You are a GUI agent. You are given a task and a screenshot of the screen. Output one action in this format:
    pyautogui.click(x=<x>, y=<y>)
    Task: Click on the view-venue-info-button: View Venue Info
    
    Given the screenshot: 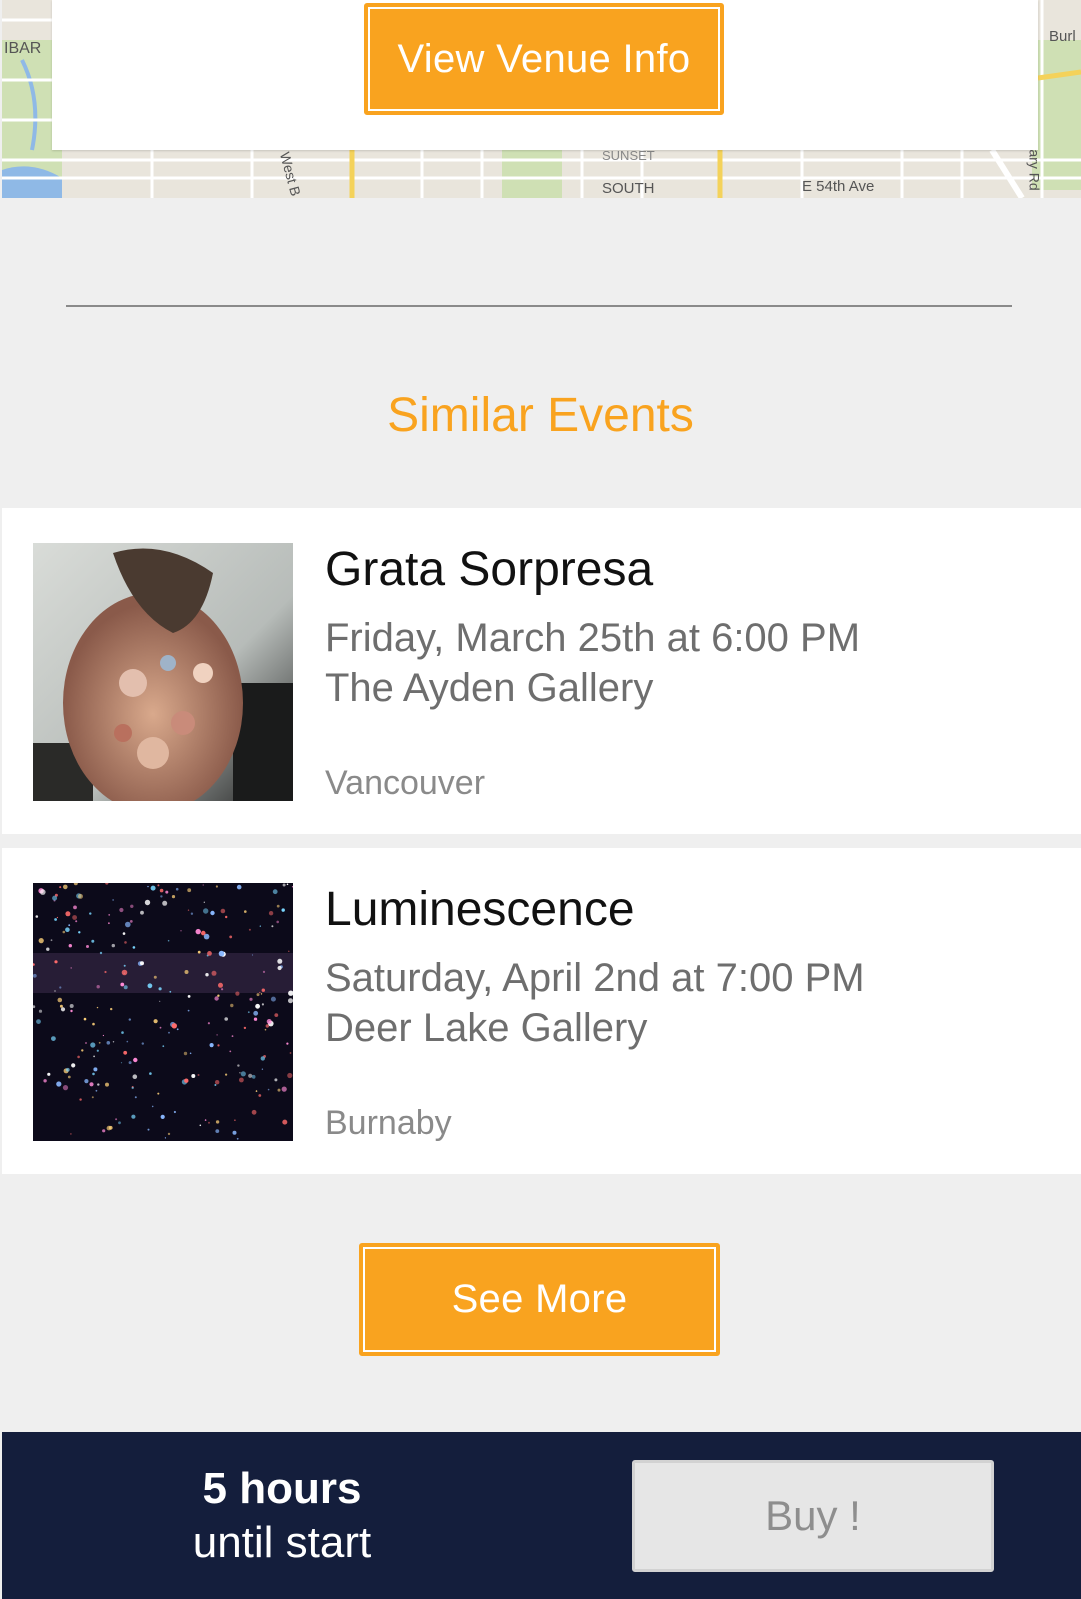 What is the action you would take?
    pyautogui.click(x=544, y=59)
    